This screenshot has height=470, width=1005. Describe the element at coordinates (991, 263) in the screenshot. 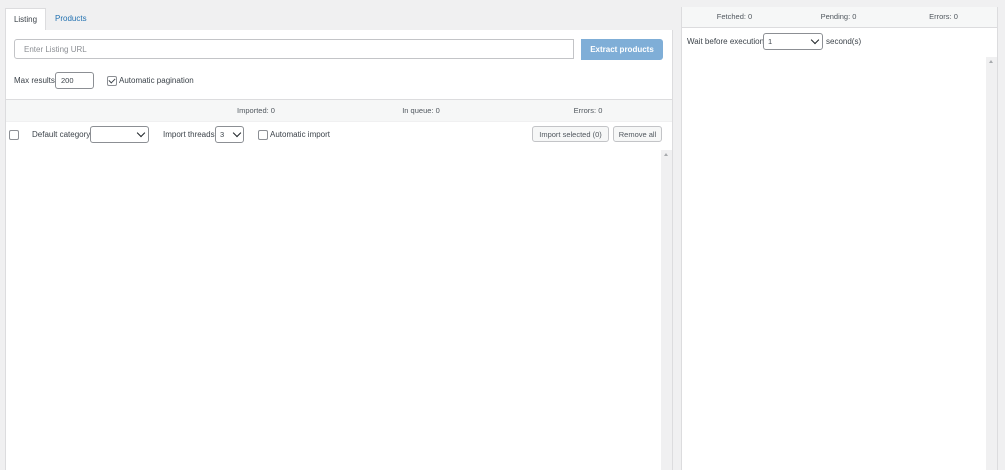

I see `queue-scrollbar` at that location.